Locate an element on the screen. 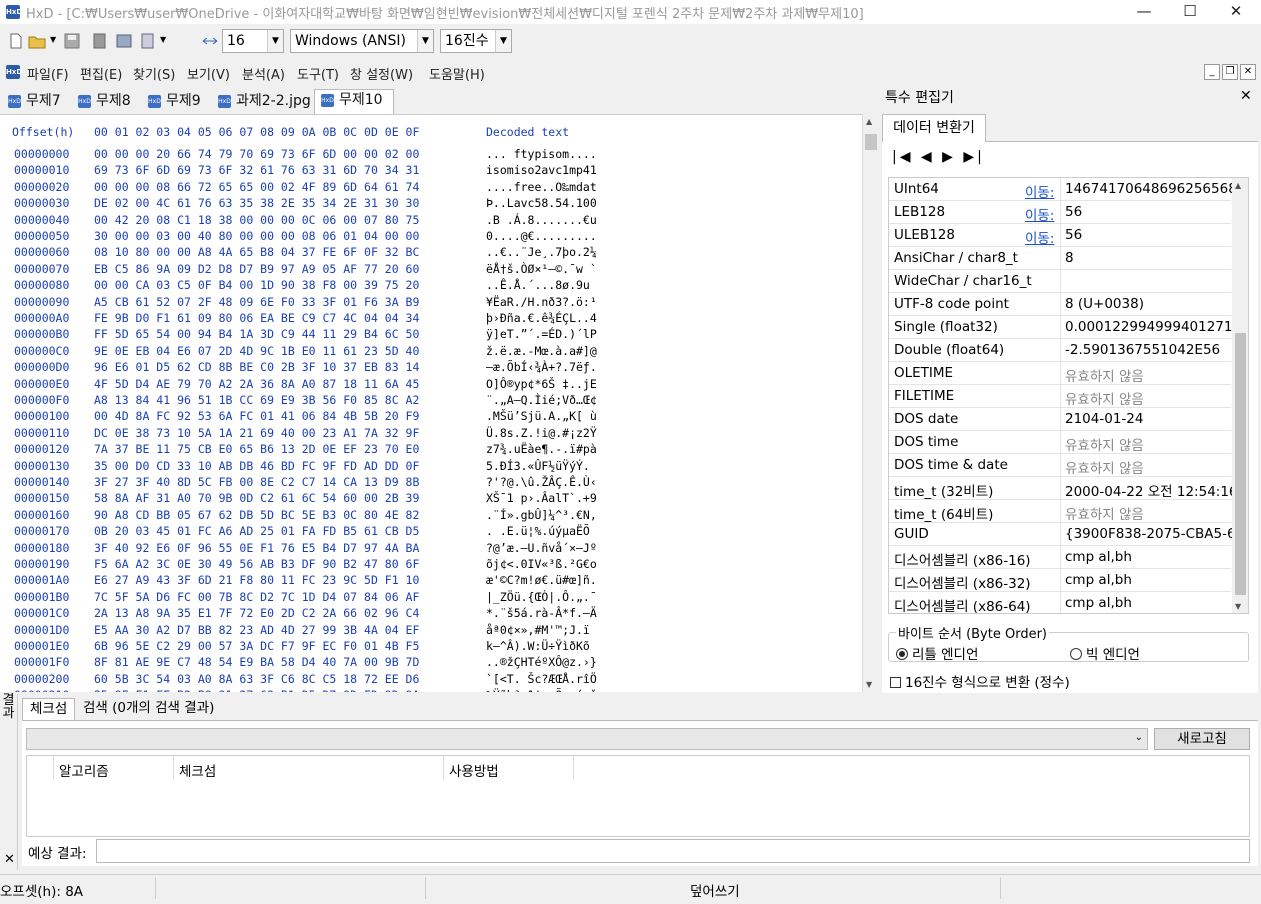  tab-untitled7: HxD 무제7 is located at coordinates (36, 102).